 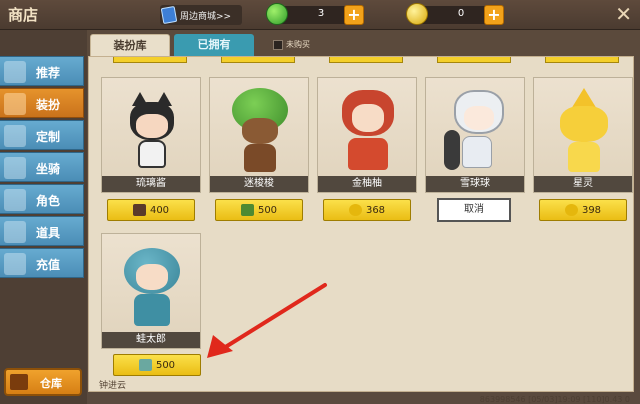 I want to click on buy-button: 368, so click(x=367, y=210).